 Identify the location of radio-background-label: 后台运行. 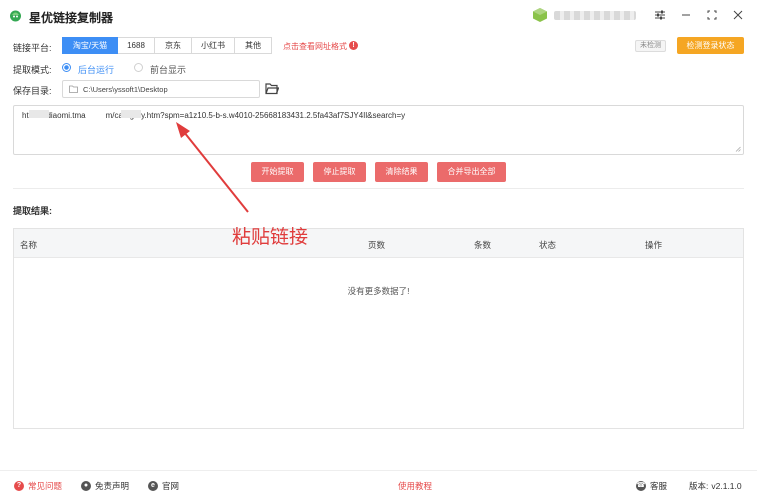
(96, 69).